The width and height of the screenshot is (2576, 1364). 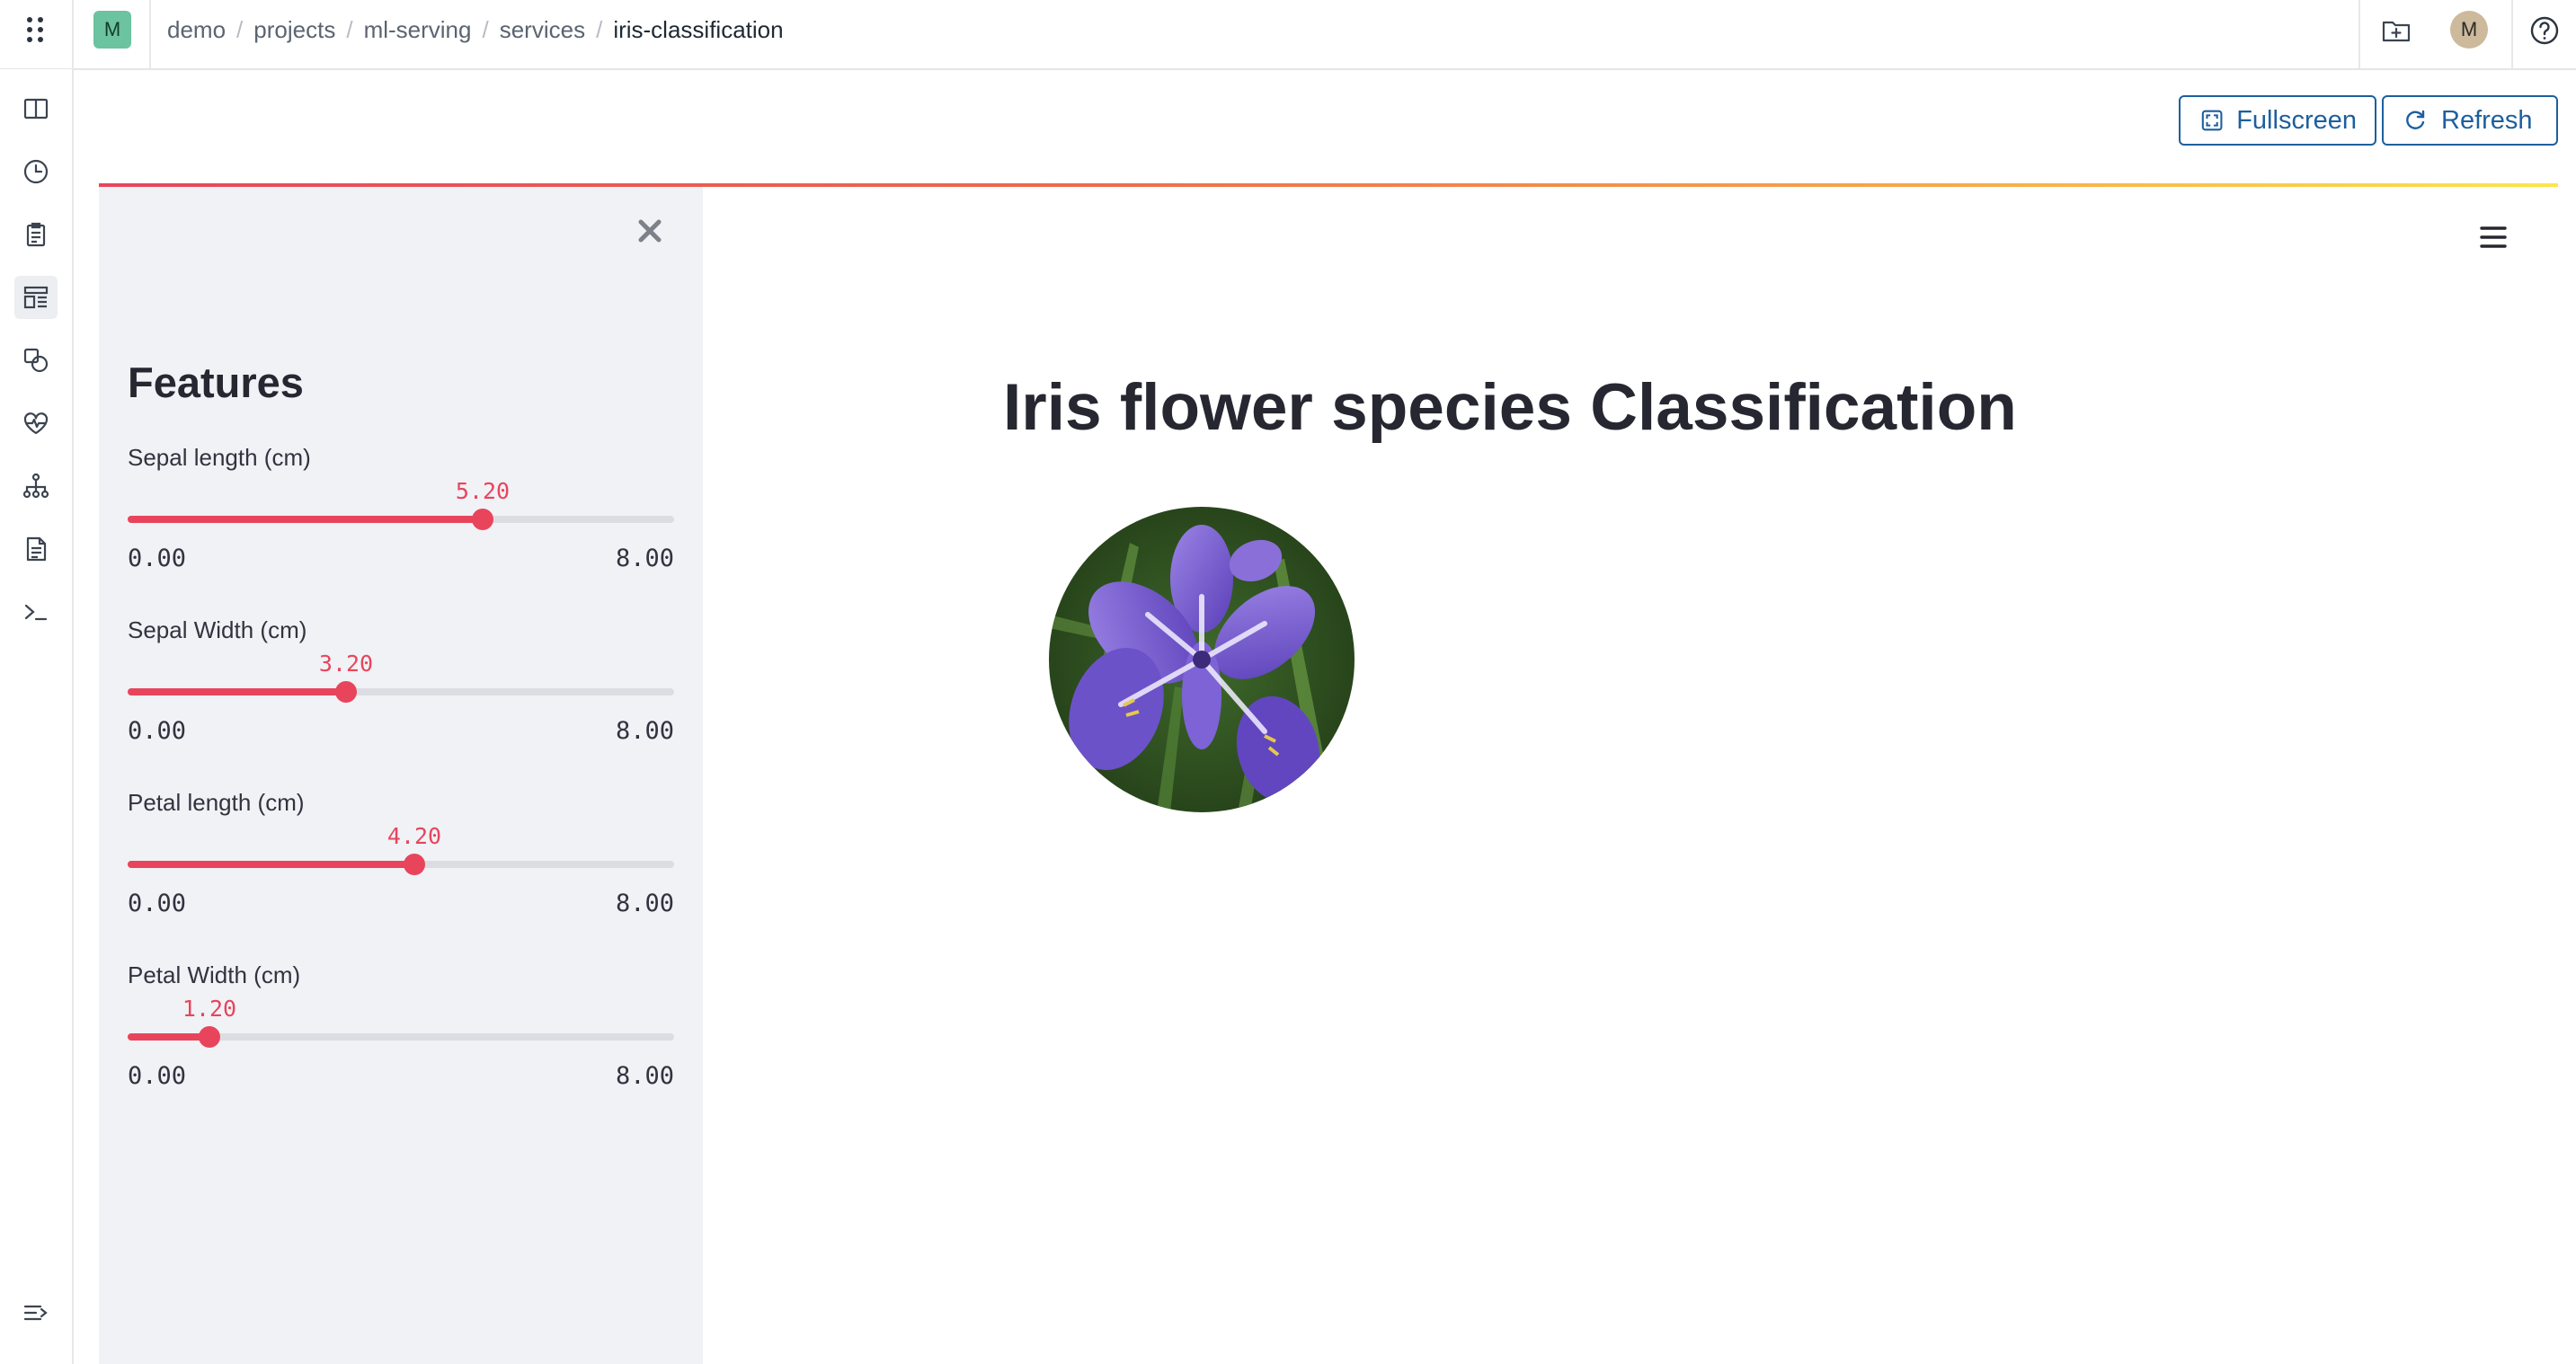 I want to click on nav-history, so click(x=36, y=171).